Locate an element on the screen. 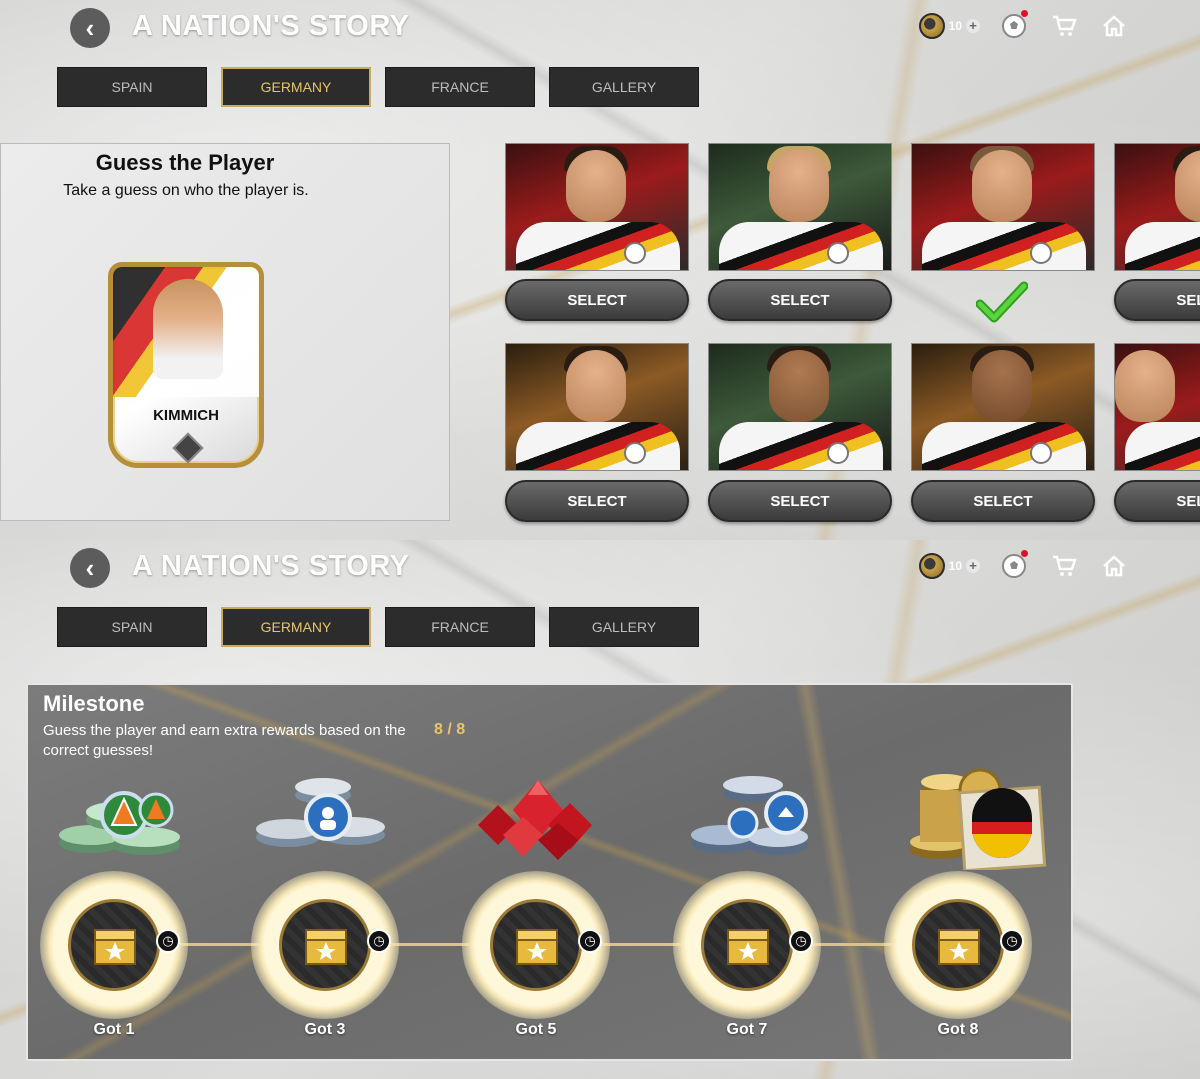 This screenshot has width=1200, height=1079. milestone-label: Got 3 is located at coordinates (325, 1029).